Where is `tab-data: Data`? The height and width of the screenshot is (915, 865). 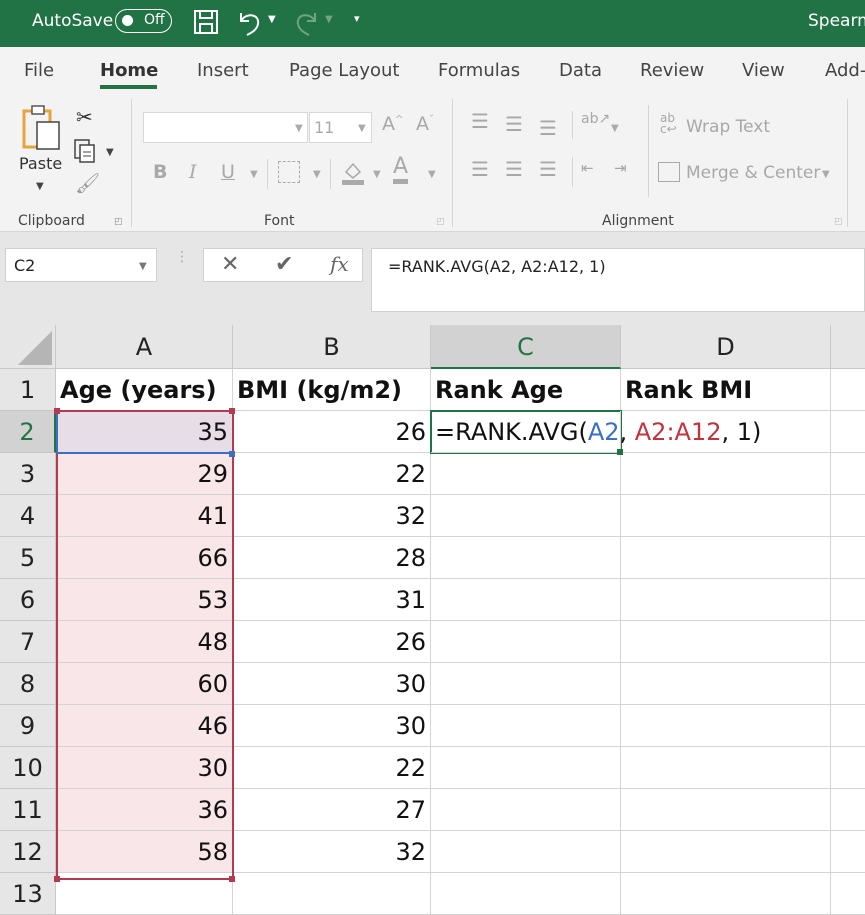 tab-data: Data is located at coordinates (580, 70).